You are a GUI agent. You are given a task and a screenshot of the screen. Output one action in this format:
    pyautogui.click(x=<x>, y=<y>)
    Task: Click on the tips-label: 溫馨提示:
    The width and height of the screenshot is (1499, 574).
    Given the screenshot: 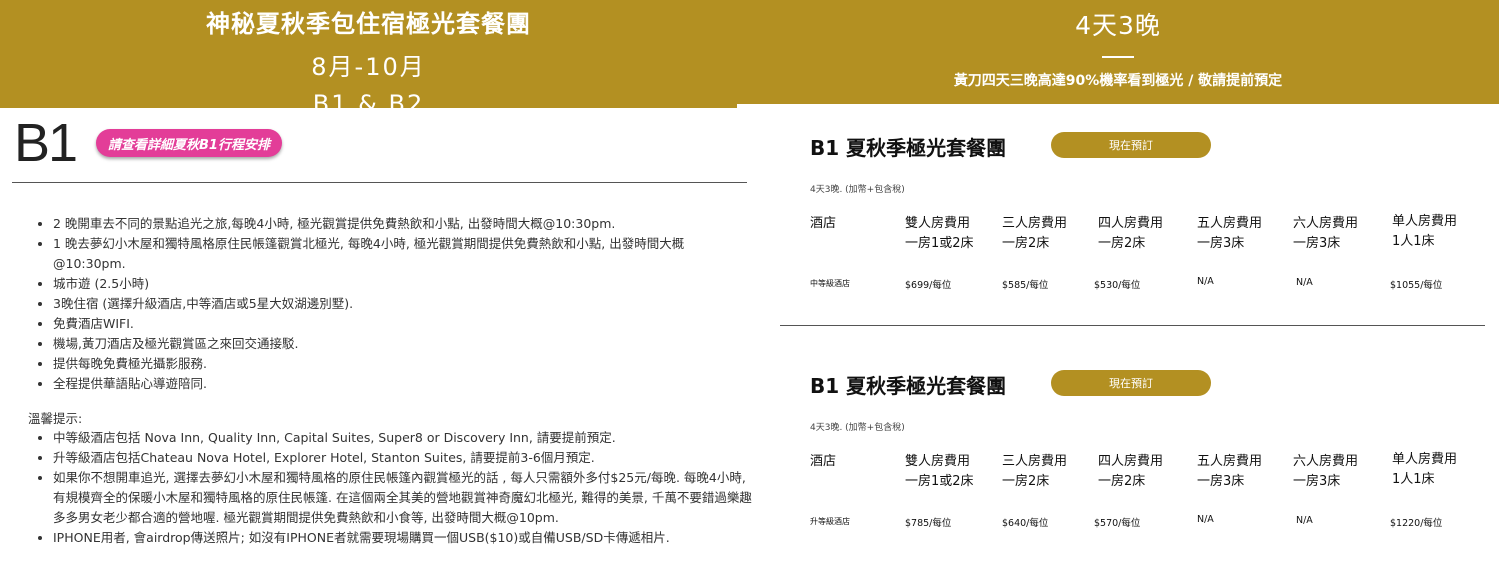 What is the action you would take?
    pyautogui.click(x=55, y=418)
    